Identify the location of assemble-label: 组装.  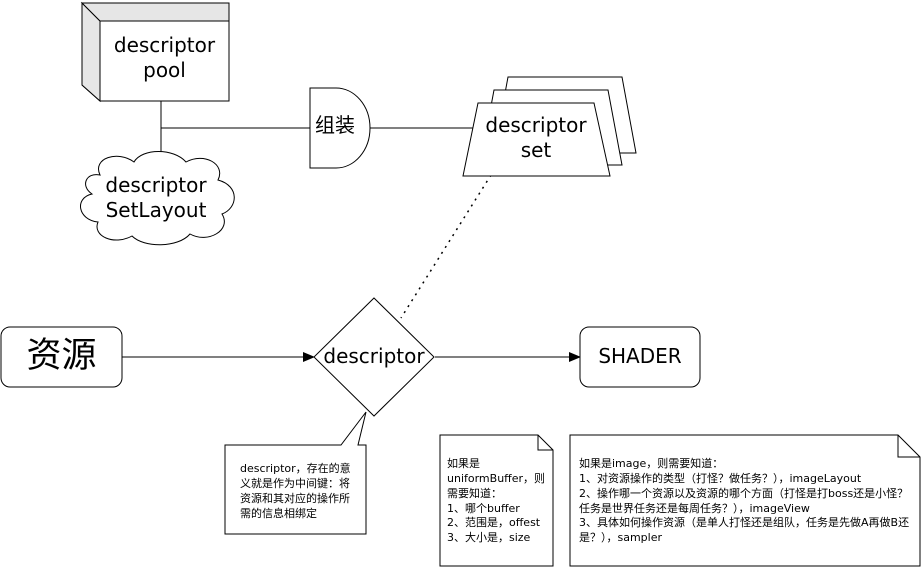
(335, 125).